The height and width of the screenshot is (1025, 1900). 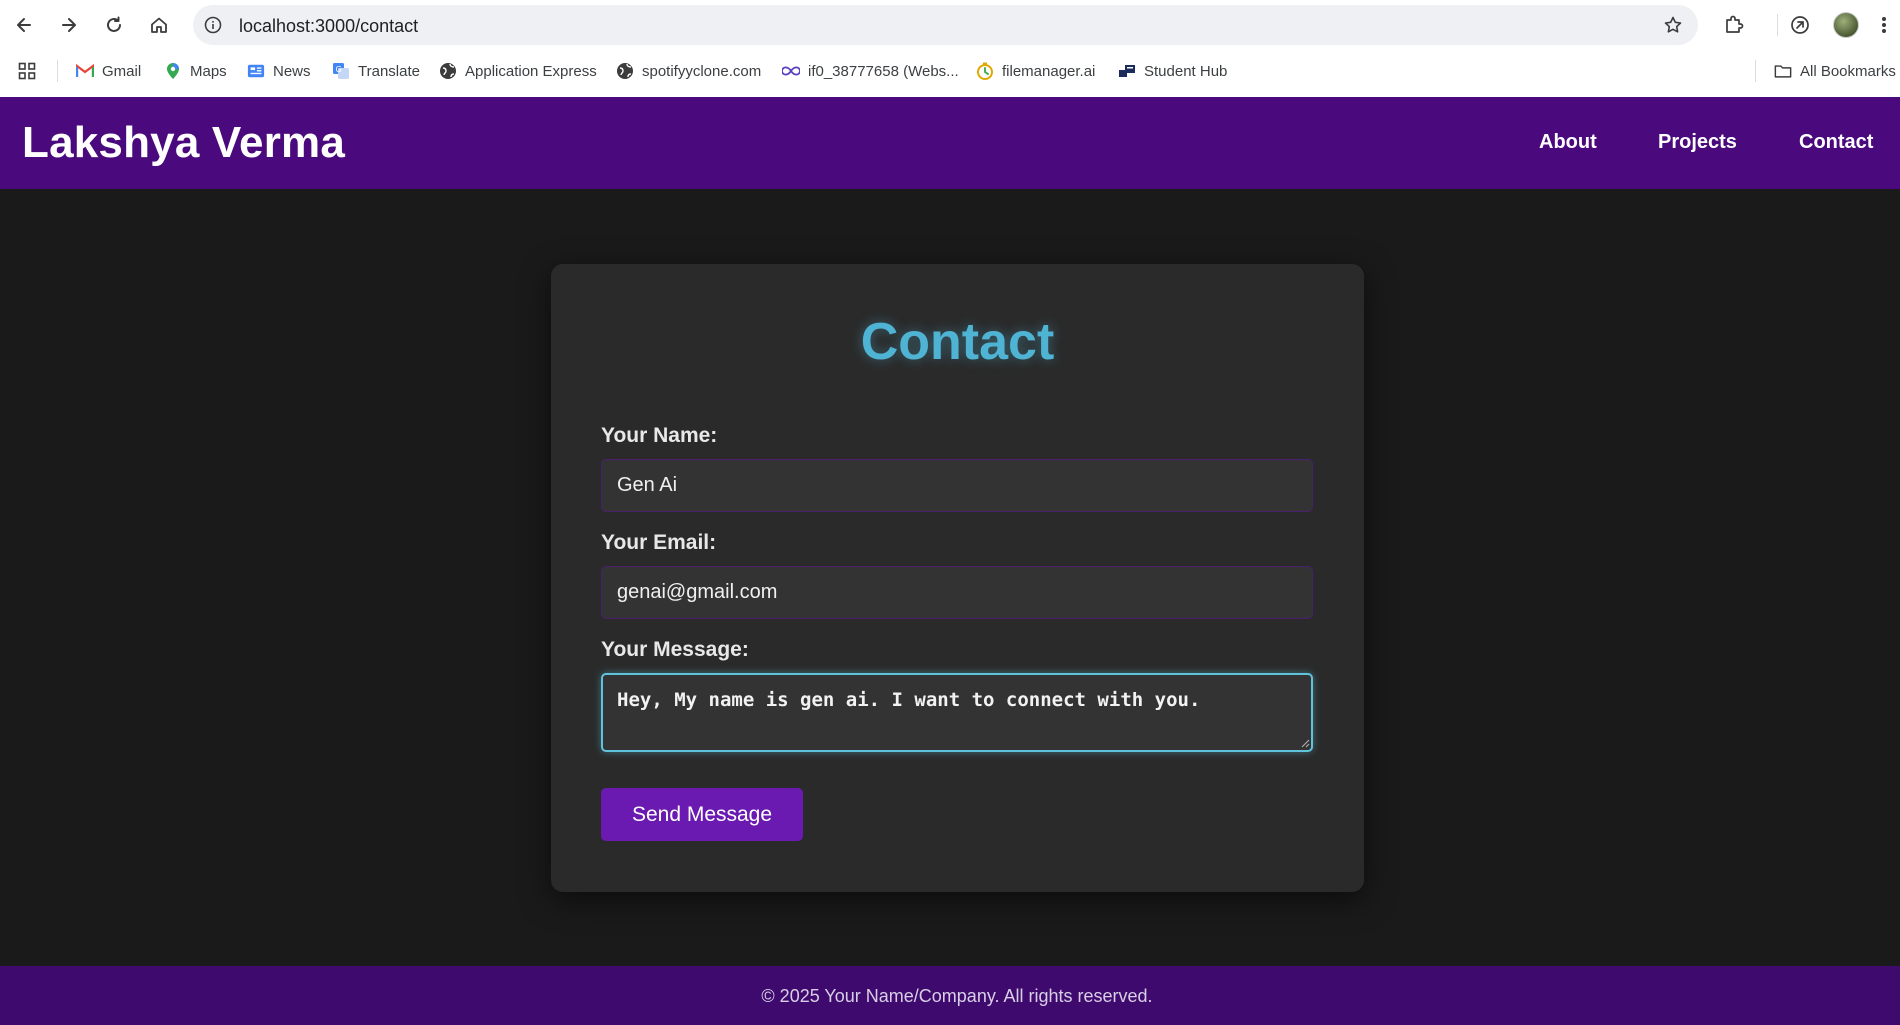 What do you see at coordinates (183, 143) in the screenshot?
I see `site-brand: Lakshya Verma` at bounding box center [183, 143].